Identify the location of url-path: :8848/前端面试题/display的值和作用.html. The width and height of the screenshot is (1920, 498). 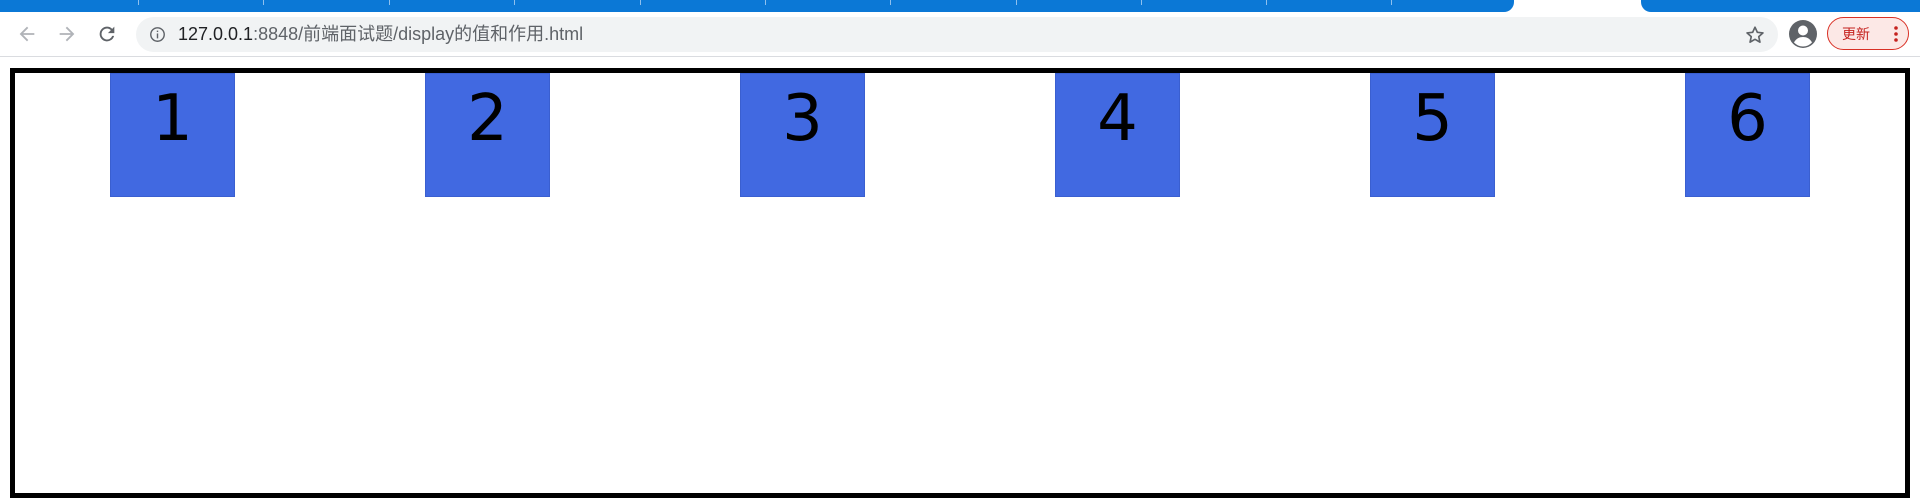
(418, 34).